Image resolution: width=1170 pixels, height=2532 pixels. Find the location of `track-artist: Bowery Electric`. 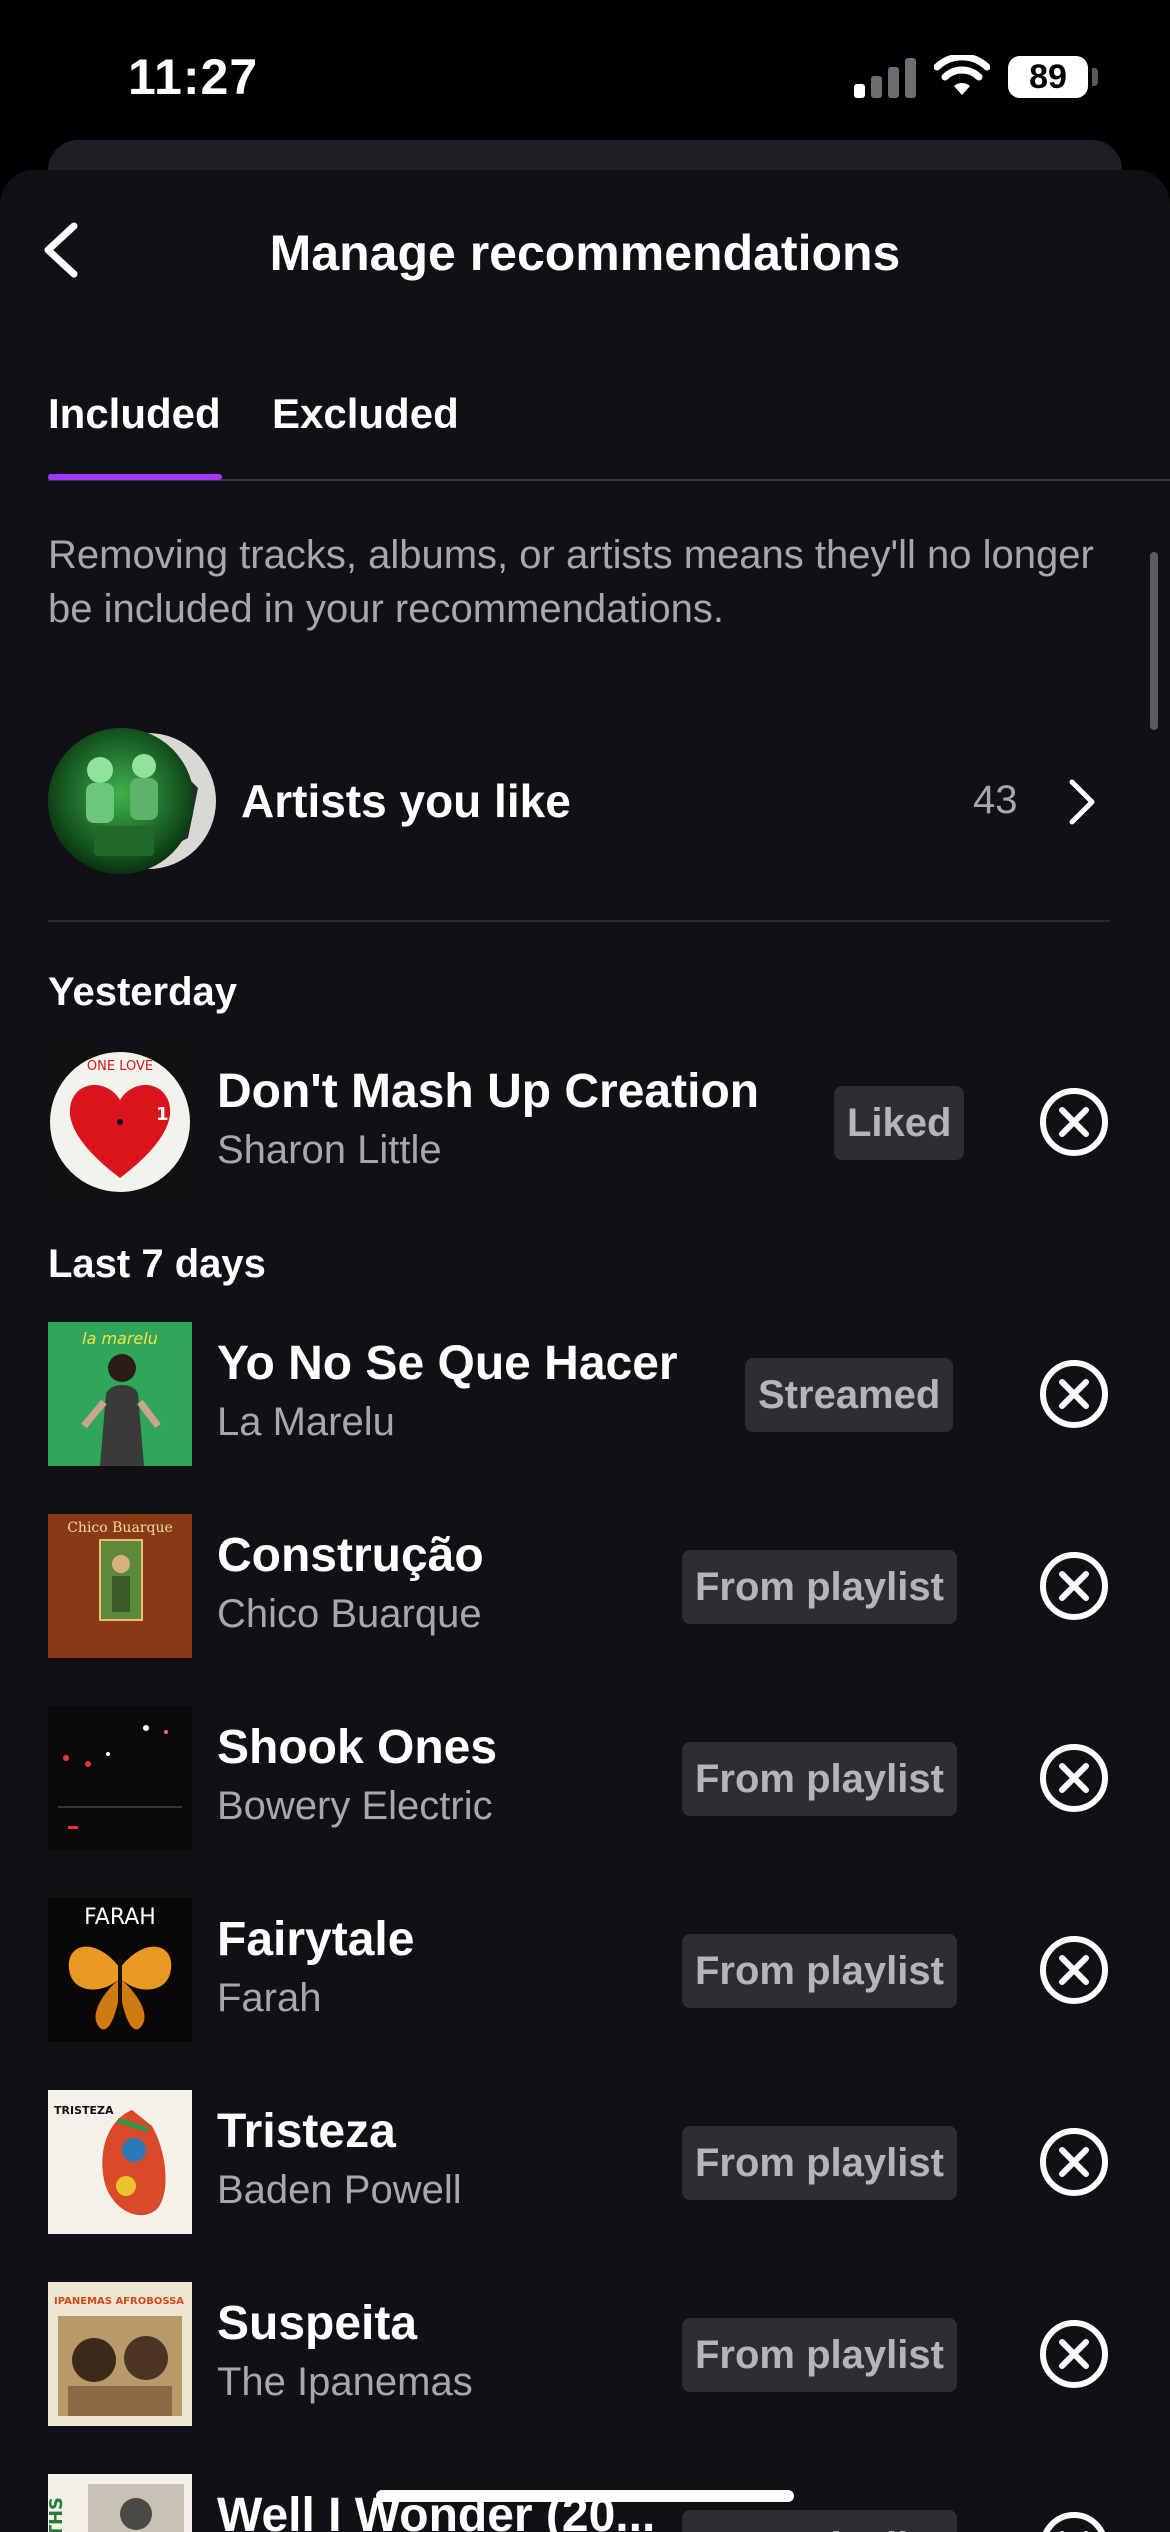

track-artist: Bowery Electric is located at coordinates (355, 1806).